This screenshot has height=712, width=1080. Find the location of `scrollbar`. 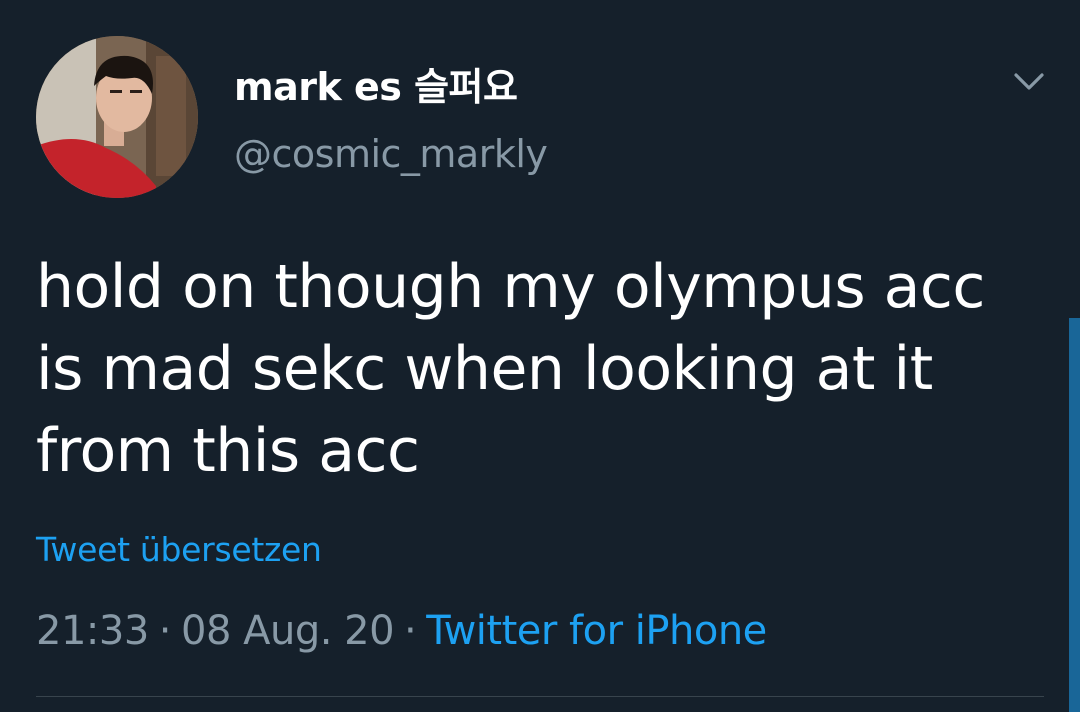

scrollbar is located at coordinates (1074, 515).